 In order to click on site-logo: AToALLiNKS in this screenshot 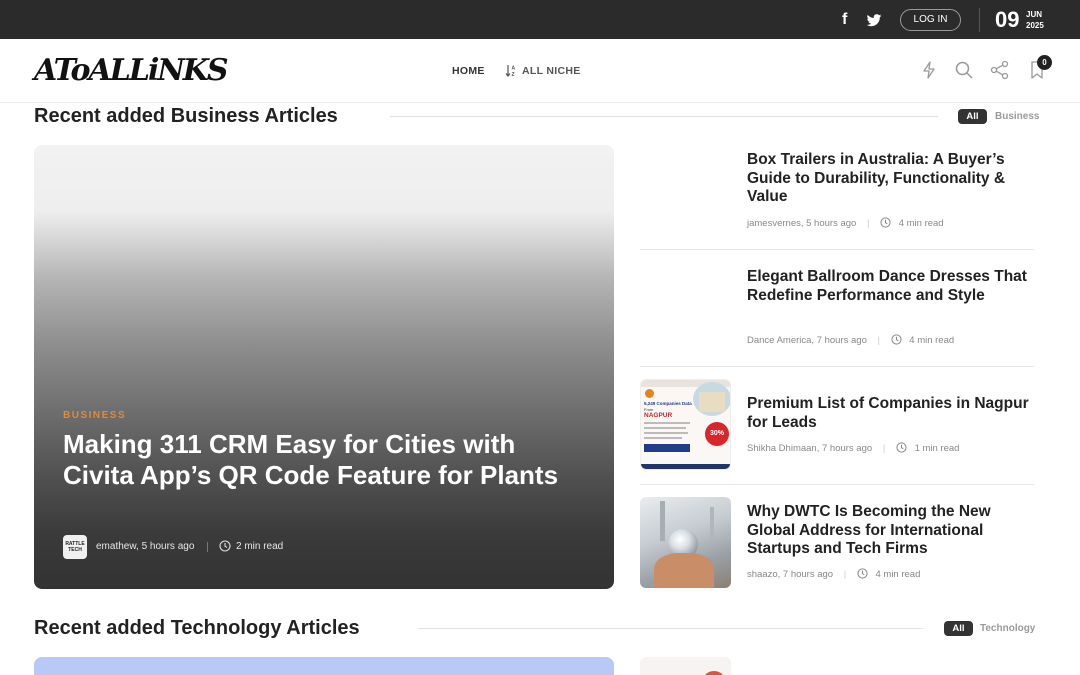, I will do `click(131, 71)`.